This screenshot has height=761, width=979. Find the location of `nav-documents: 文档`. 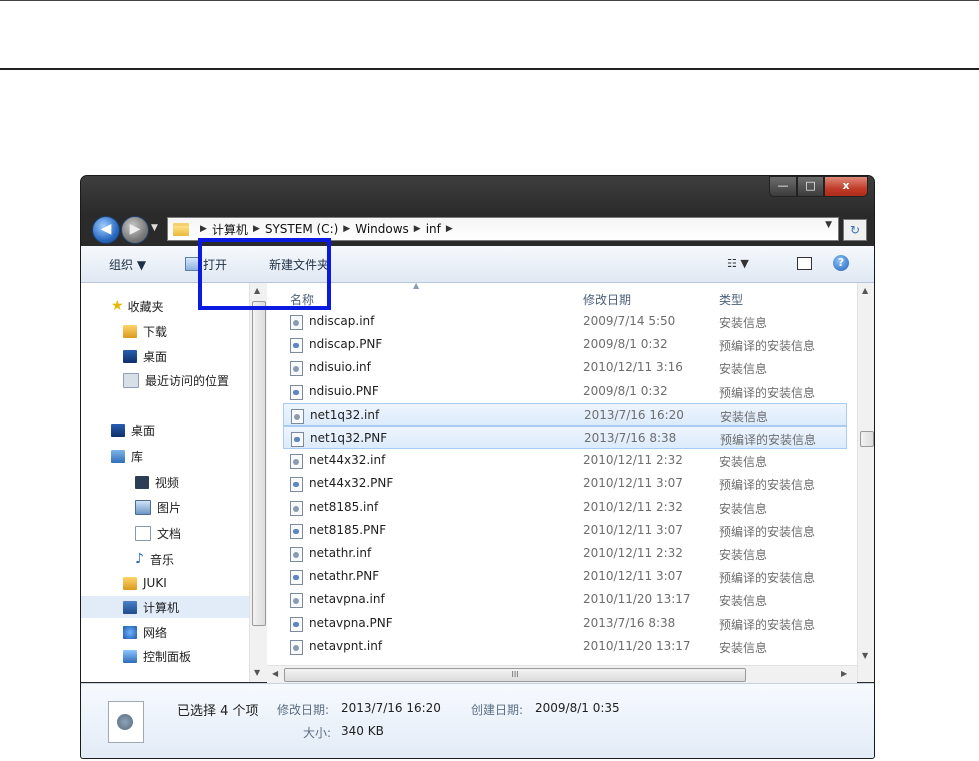

nav-documents: 文档 is located at coordinates (158, 533).